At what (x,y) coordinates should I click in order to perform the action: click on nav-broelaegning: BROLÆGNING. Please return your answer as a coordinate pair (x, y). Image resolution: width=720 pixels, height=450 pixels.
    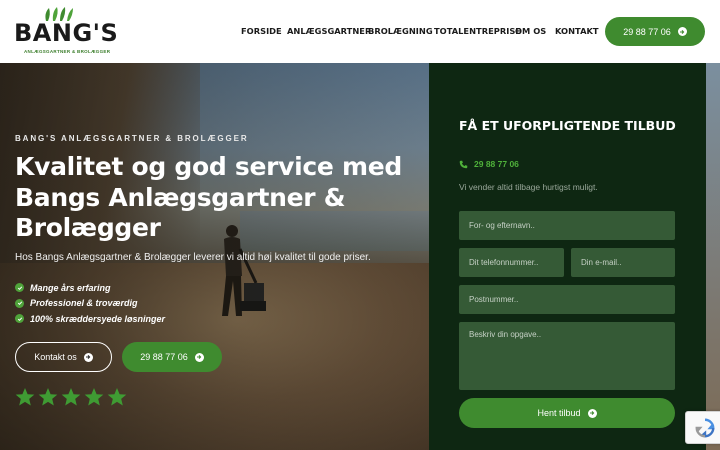
    Looking at the image, I should click on (400, 31).